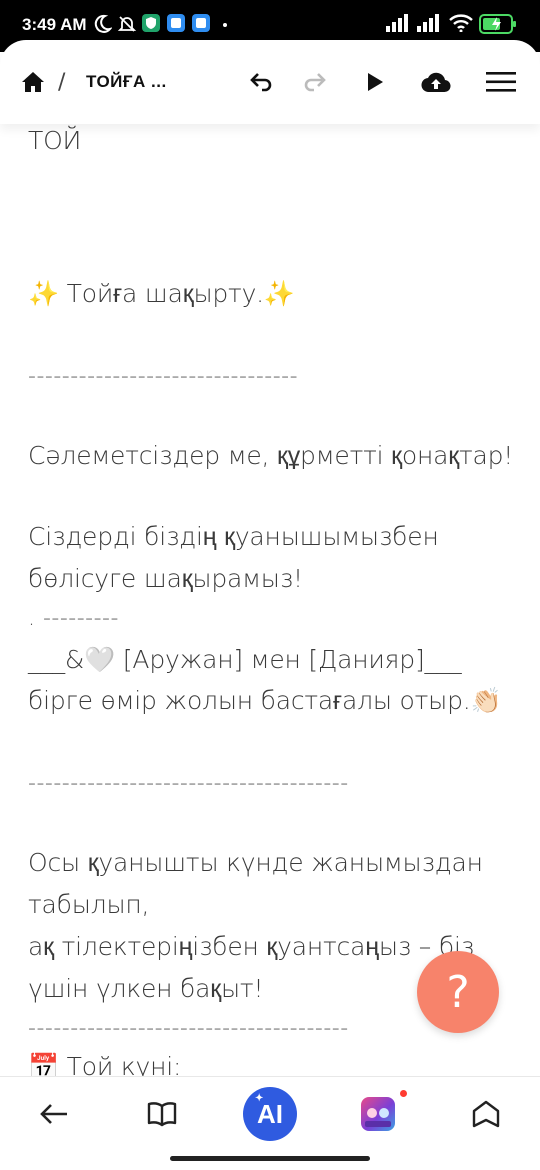 This screenshot has width=540, height=1170. What do you see at coordinates (403, 1093) in the screenshot?
I see `notification-dot` at bounding box center [403, 1093].